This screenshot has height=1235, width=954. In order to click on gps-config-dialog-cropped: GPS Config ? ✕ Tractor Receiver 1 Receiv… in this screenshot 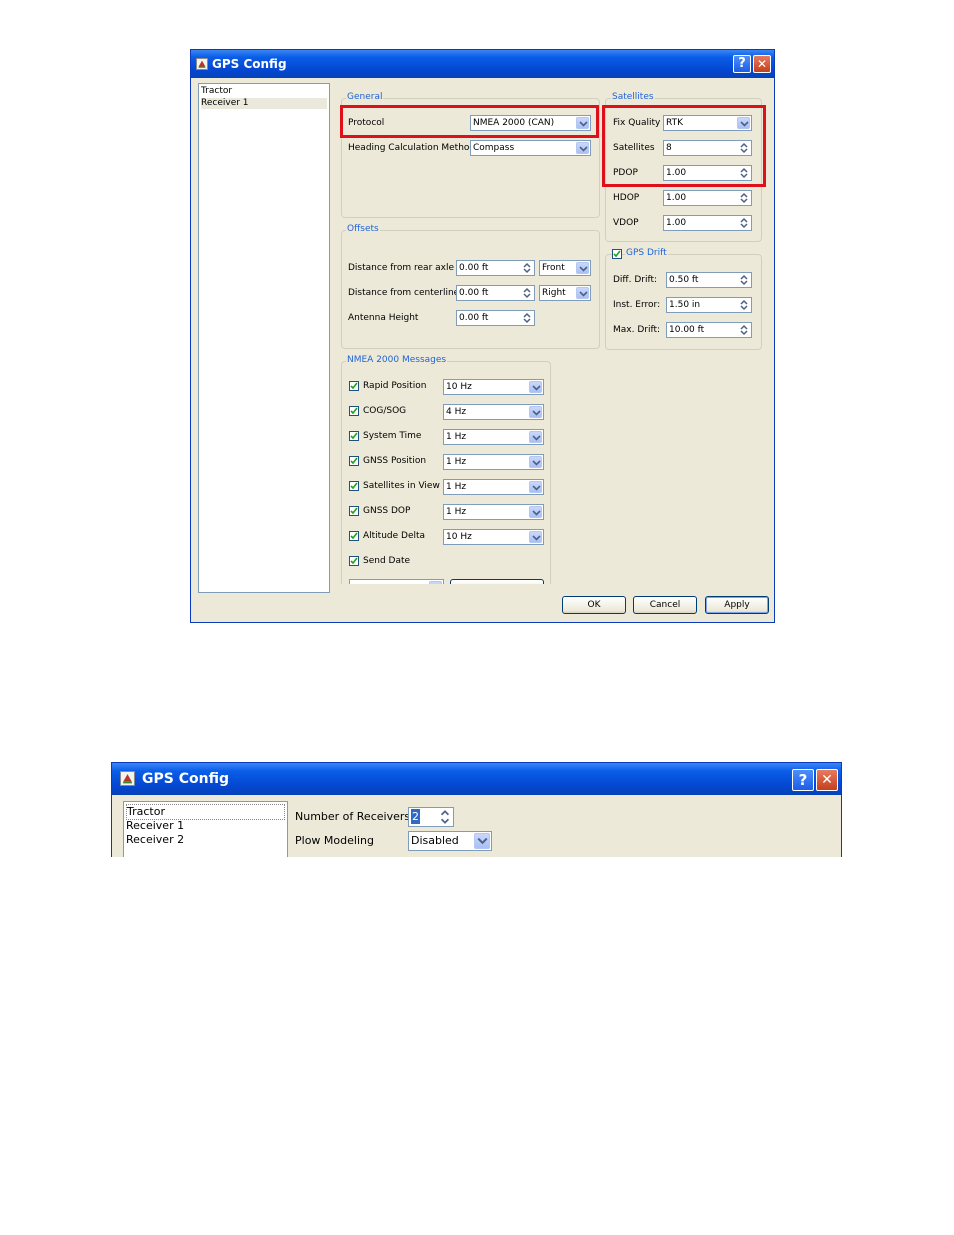, I will do `click(476, 809)`.